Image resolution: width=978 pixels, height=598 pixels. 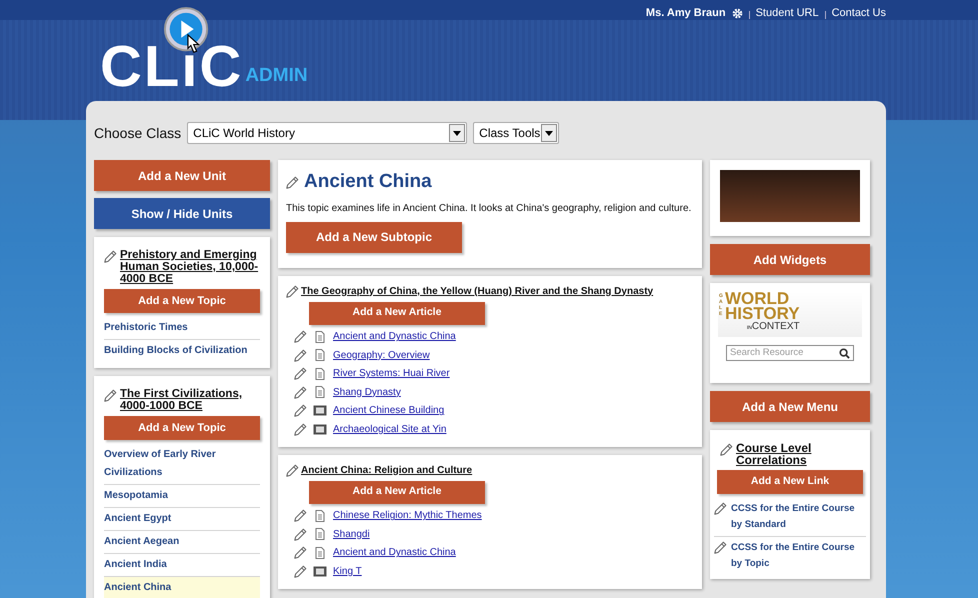 What do you see at coordinates (190, 400) in the screenshot?
I see `unit-title: The First Civilizations, 4000-1000 BCE` at bounding box center [190, 400].